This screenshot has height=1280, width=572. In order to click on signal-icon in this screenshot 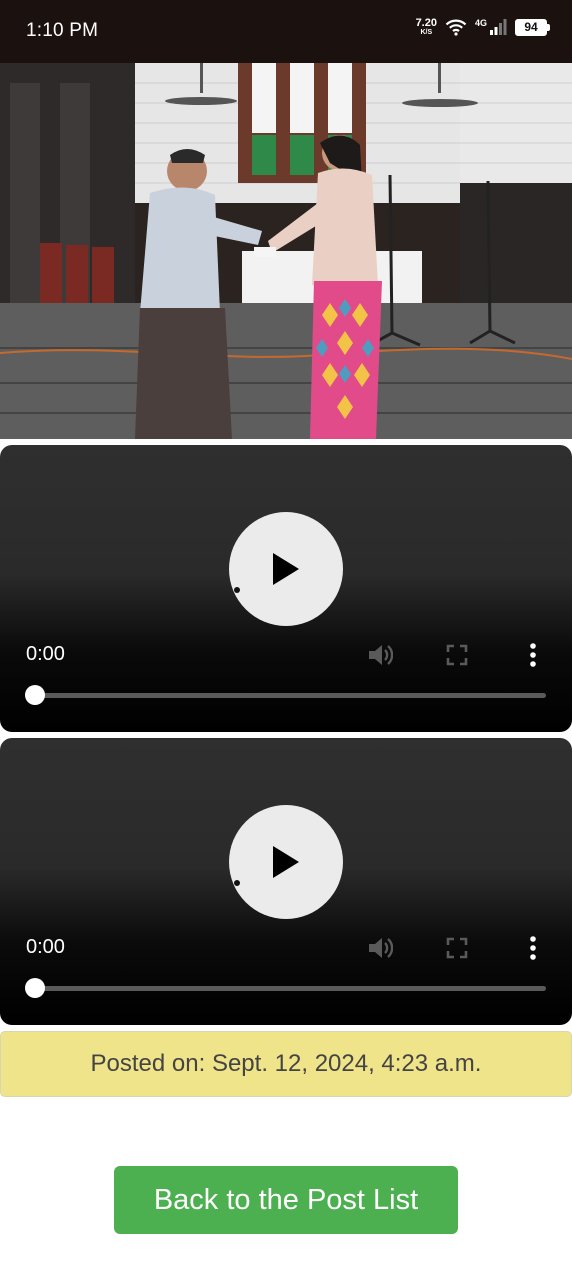, I will do `click(498, 27)`.